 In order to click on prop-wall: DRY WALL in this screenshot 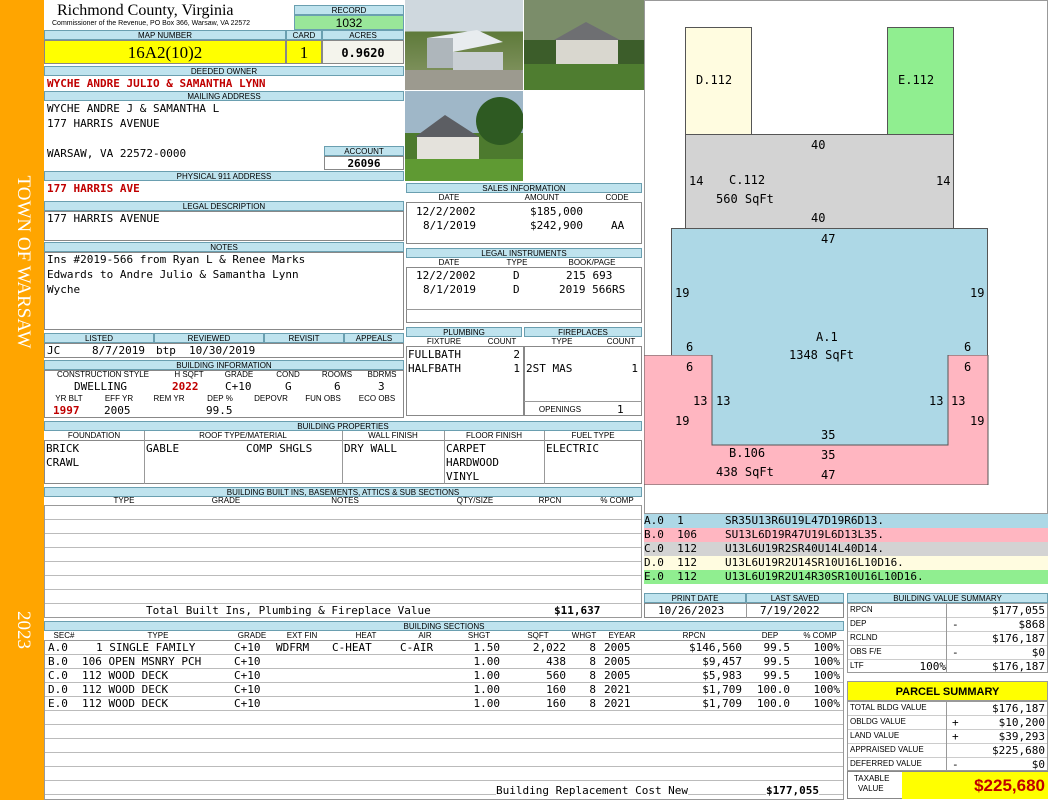, I will do `click(370, 448)`.